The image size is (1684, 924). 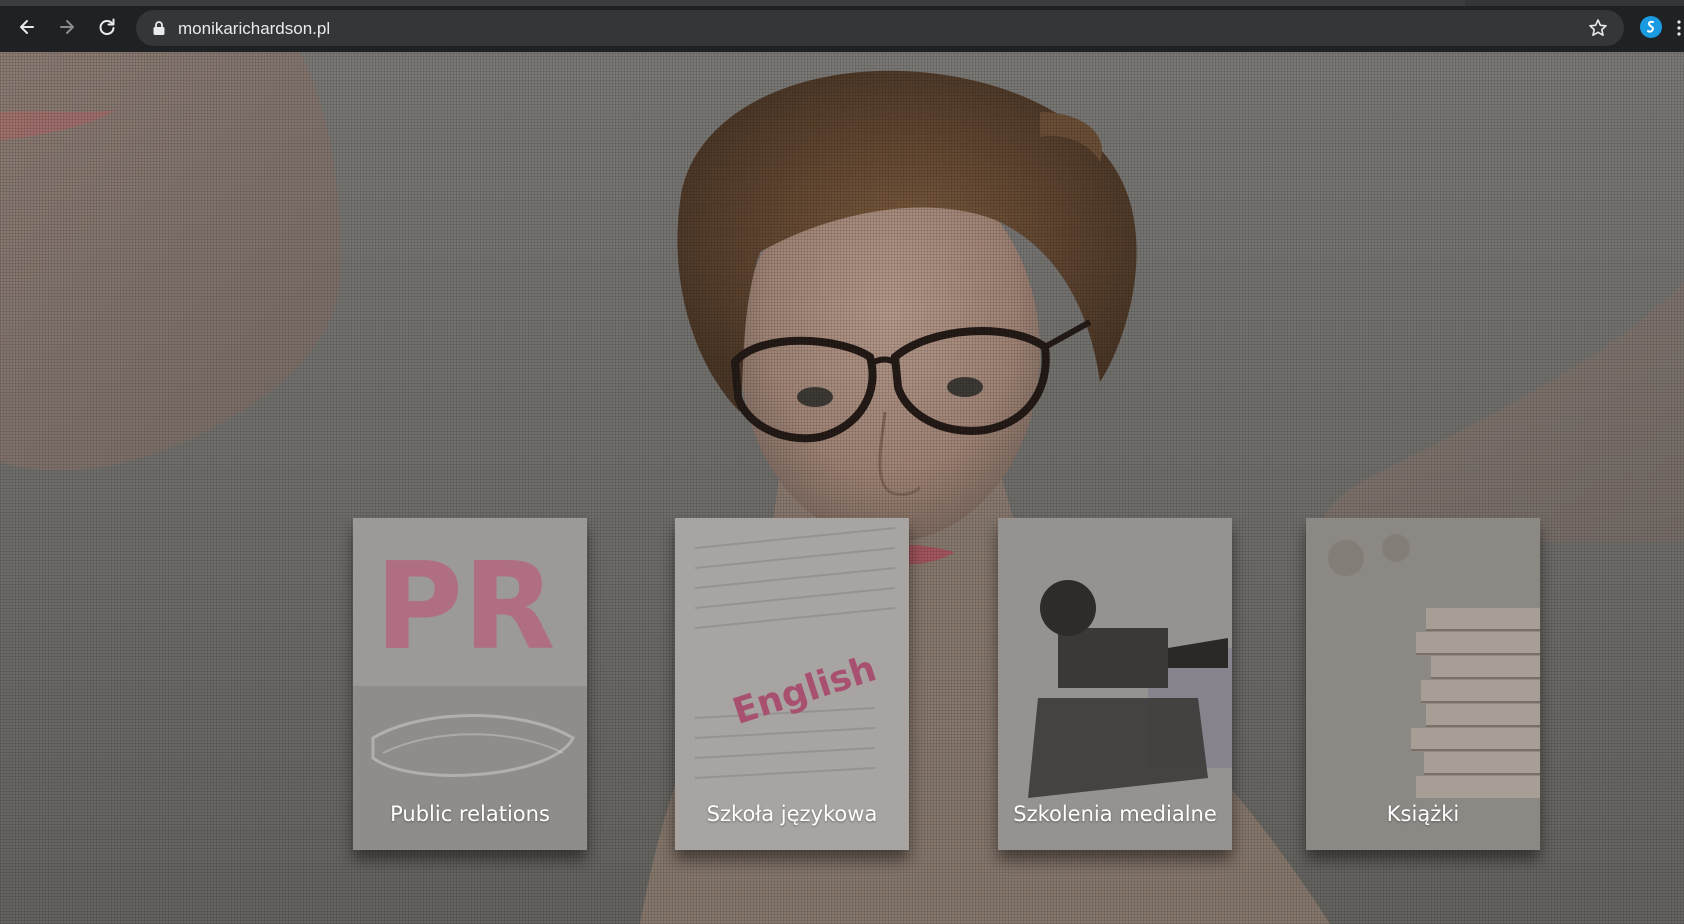 I want to click on lock-icon, so click(x=159, y=28).